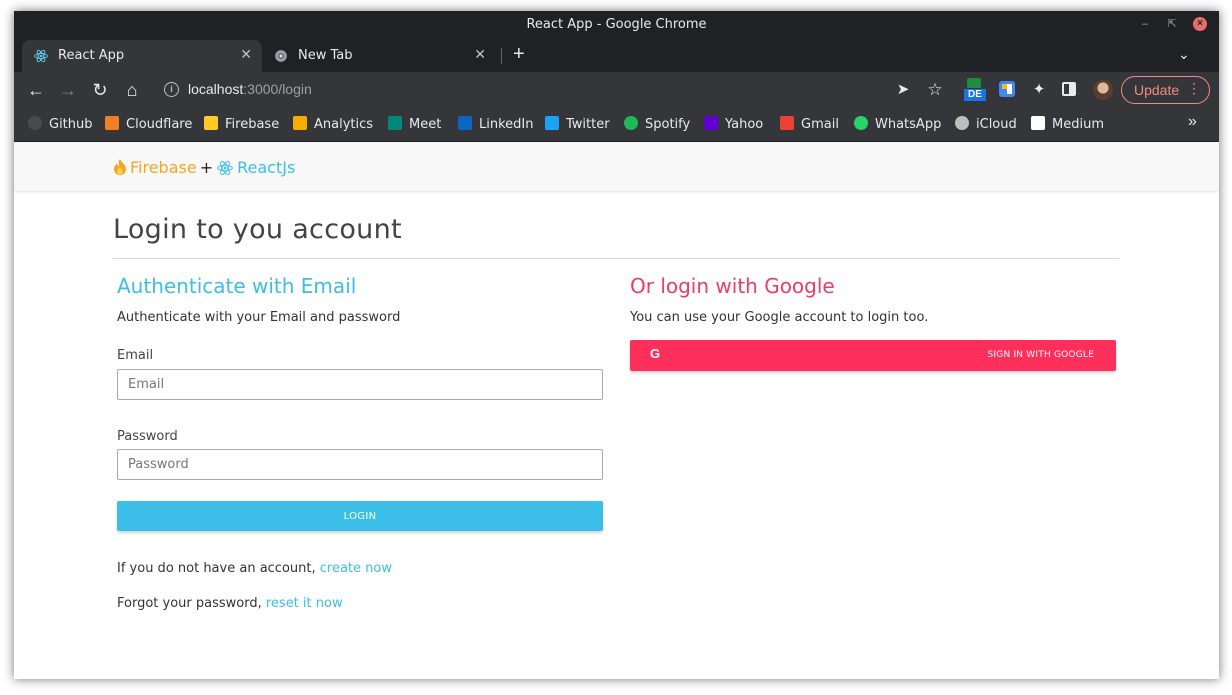 This screenshot has height=695, width=1232. Describe the element at coordinates (266, 167) in the screenshot. I see `brand-react: ReactJs` at that location.